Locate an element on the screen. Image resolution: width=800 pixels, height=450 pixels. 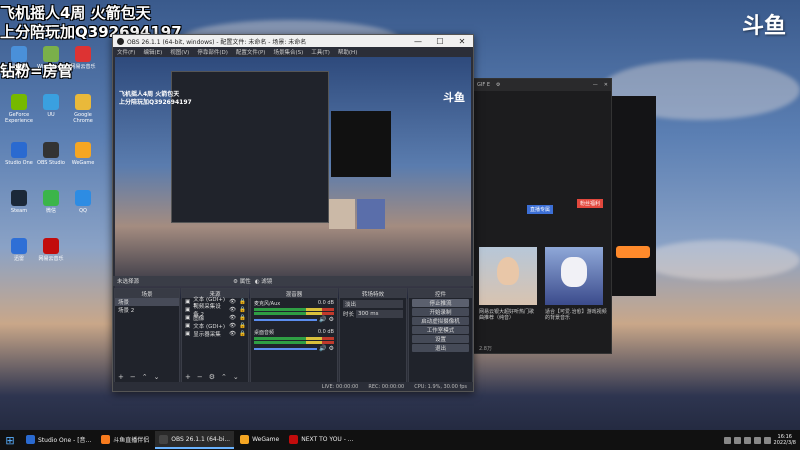
volume-icon is located at coordinates (767, 440).